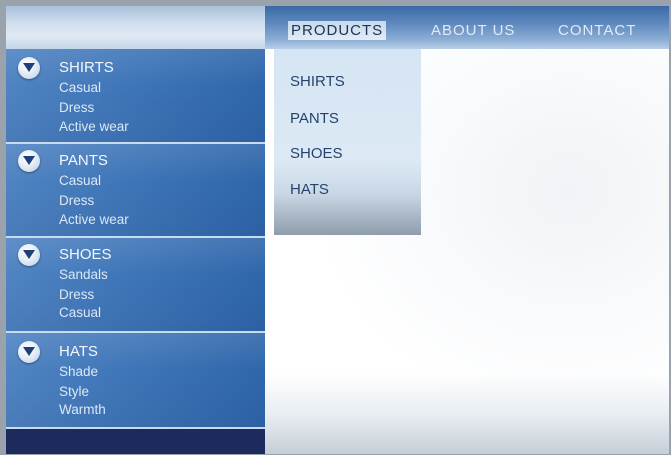 This screenshot has height=455, width=671. I want to click on sidebar-sub-item: Style, so click(74, 391).